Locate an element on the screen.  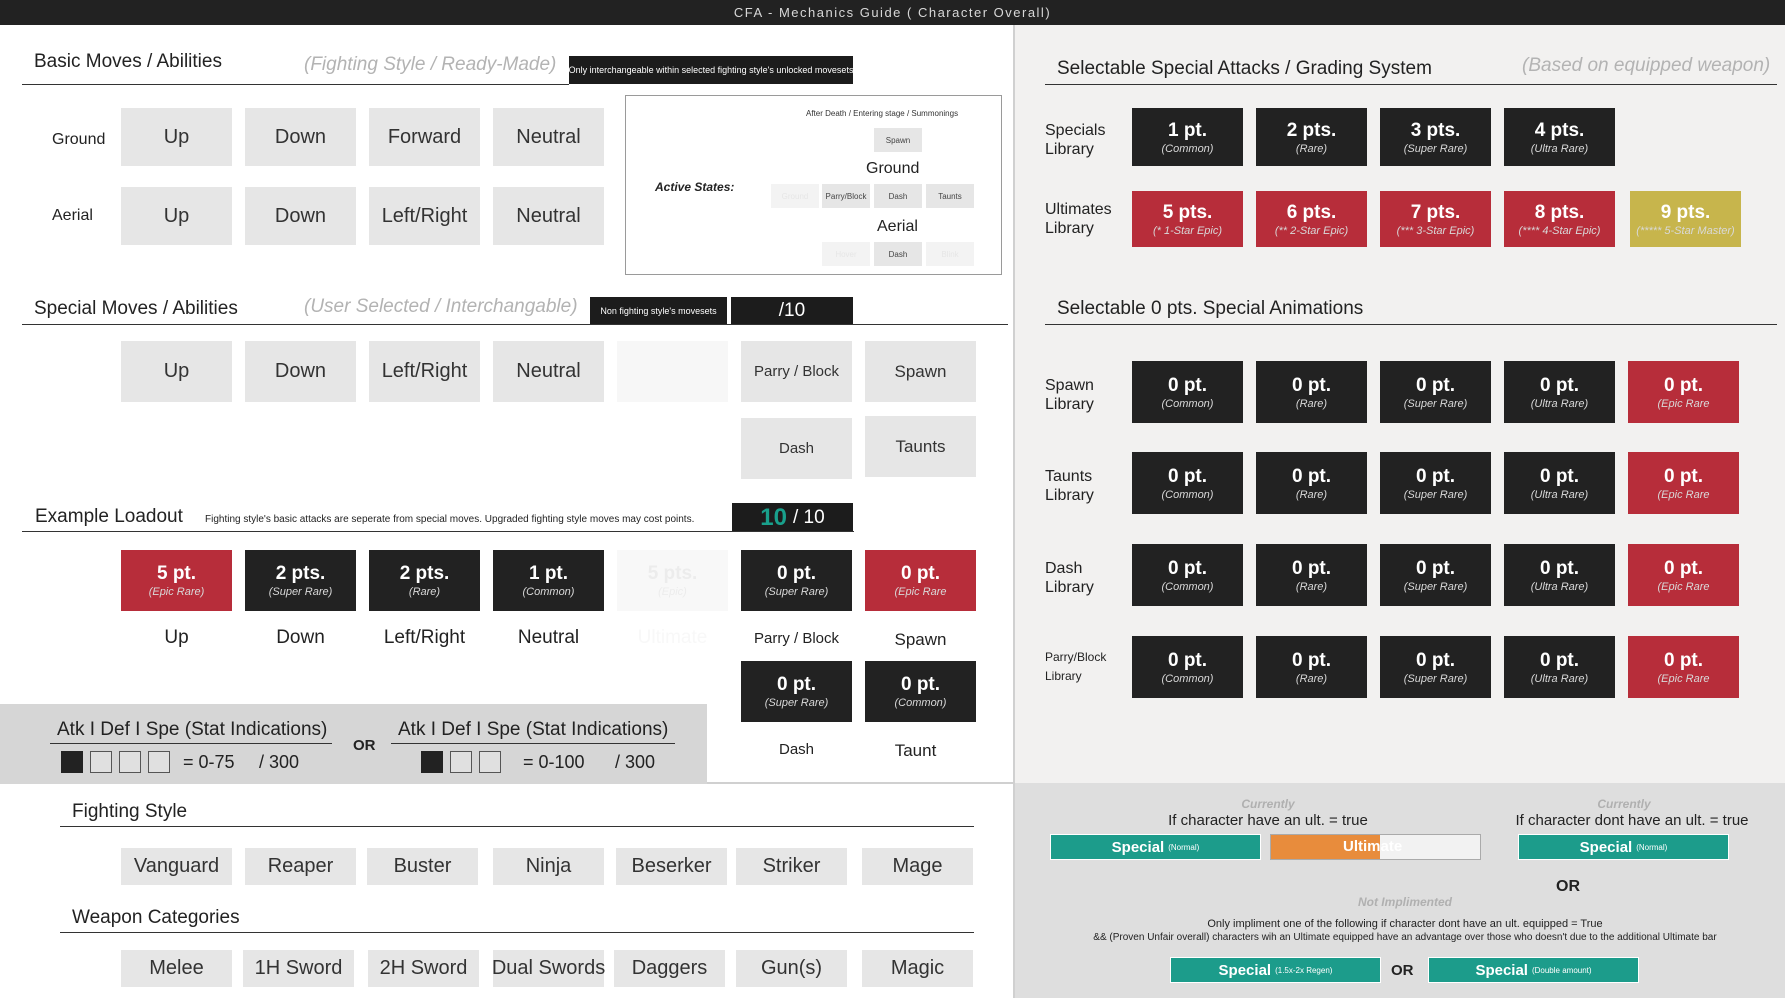
special-neutral-slot: Neutral is located at coordinates (548, 371).